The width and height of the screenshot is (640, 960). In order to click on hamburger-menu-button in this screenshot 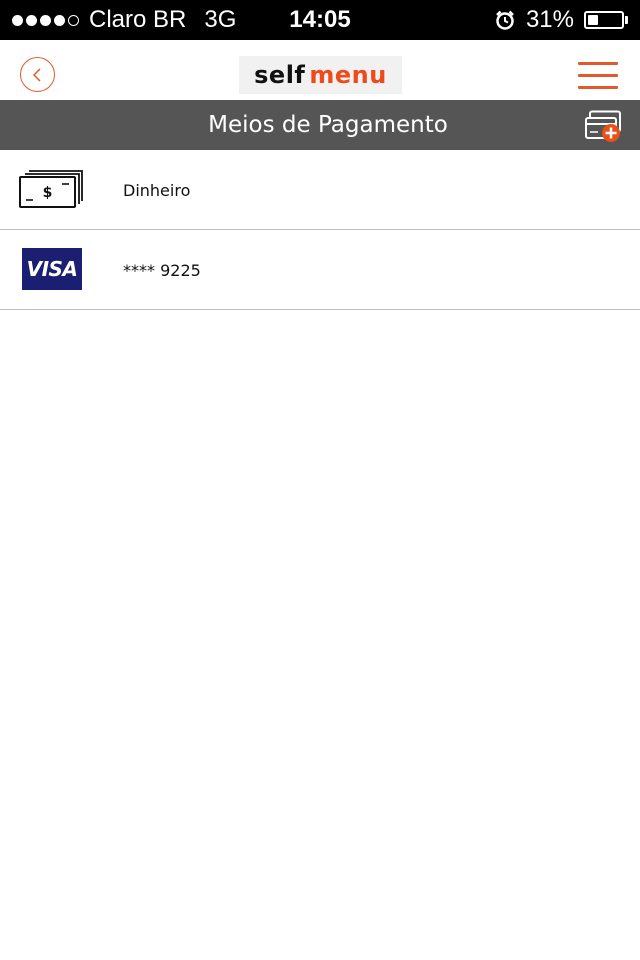, I will do `click(600, 76)`.